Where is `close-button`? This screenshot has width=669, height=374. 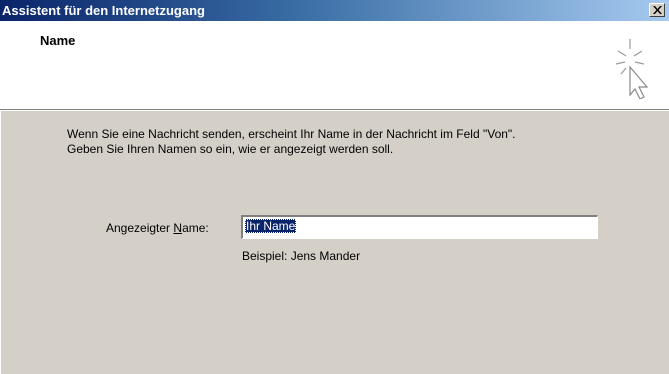 close-button is located at coordinates (657, 10).